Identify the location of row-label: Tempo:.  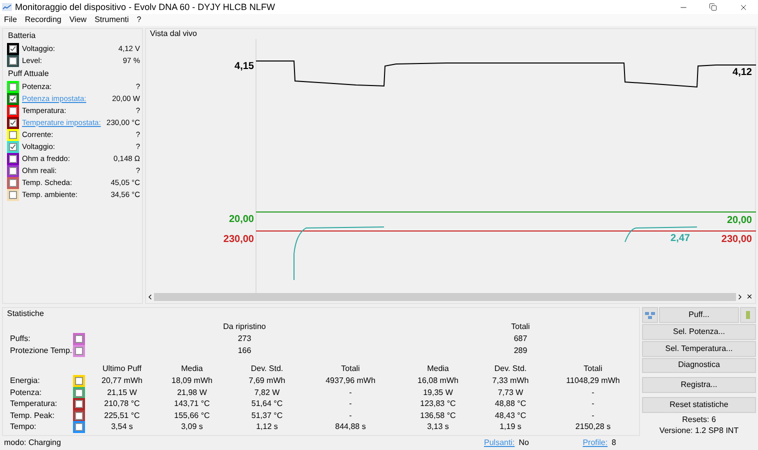
(23, 427).